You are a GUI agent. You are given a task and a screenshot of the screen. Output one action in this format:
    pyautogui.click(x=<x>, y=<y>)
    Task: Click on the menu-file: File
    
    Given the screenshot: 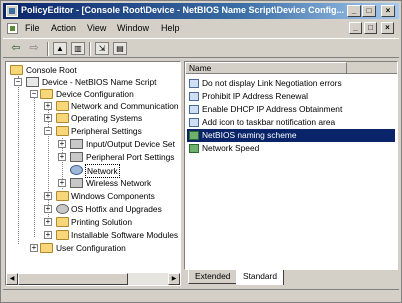 What is the action you would take?
    pyautogui.click(x=32, y=28)
    